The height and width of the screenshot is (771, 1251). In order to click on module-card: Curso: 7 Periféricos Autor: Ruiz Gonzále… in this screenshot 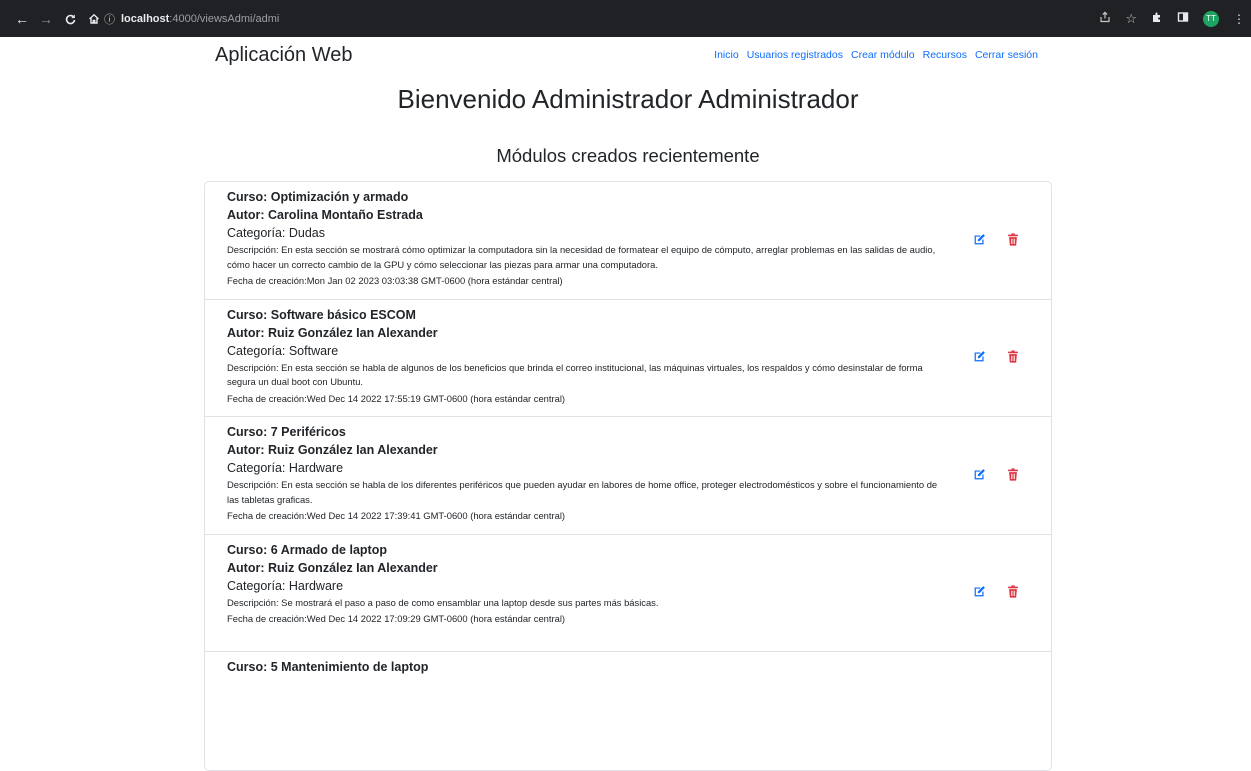, I will do `click(628, 476)`.